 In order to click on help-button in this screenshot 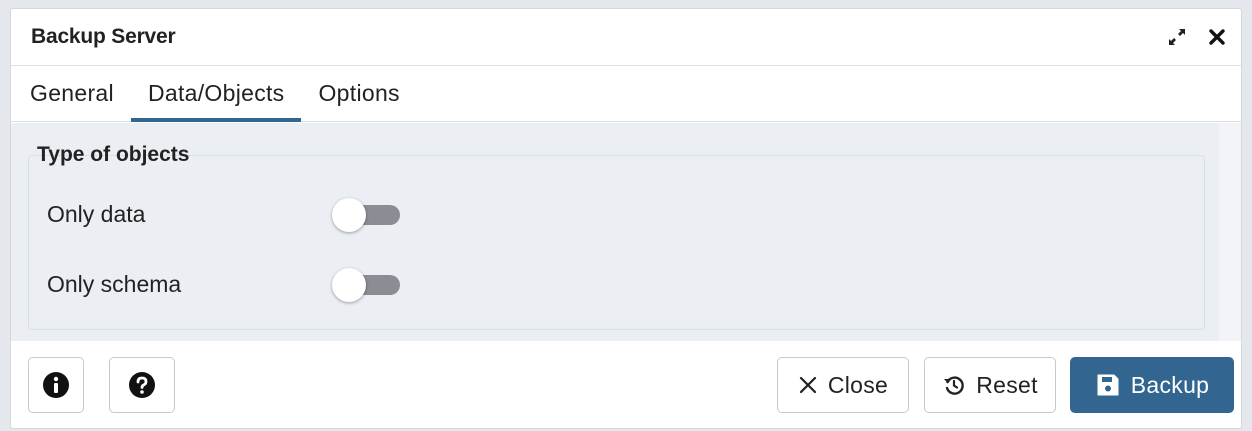, I will do `click(142, 385)`.